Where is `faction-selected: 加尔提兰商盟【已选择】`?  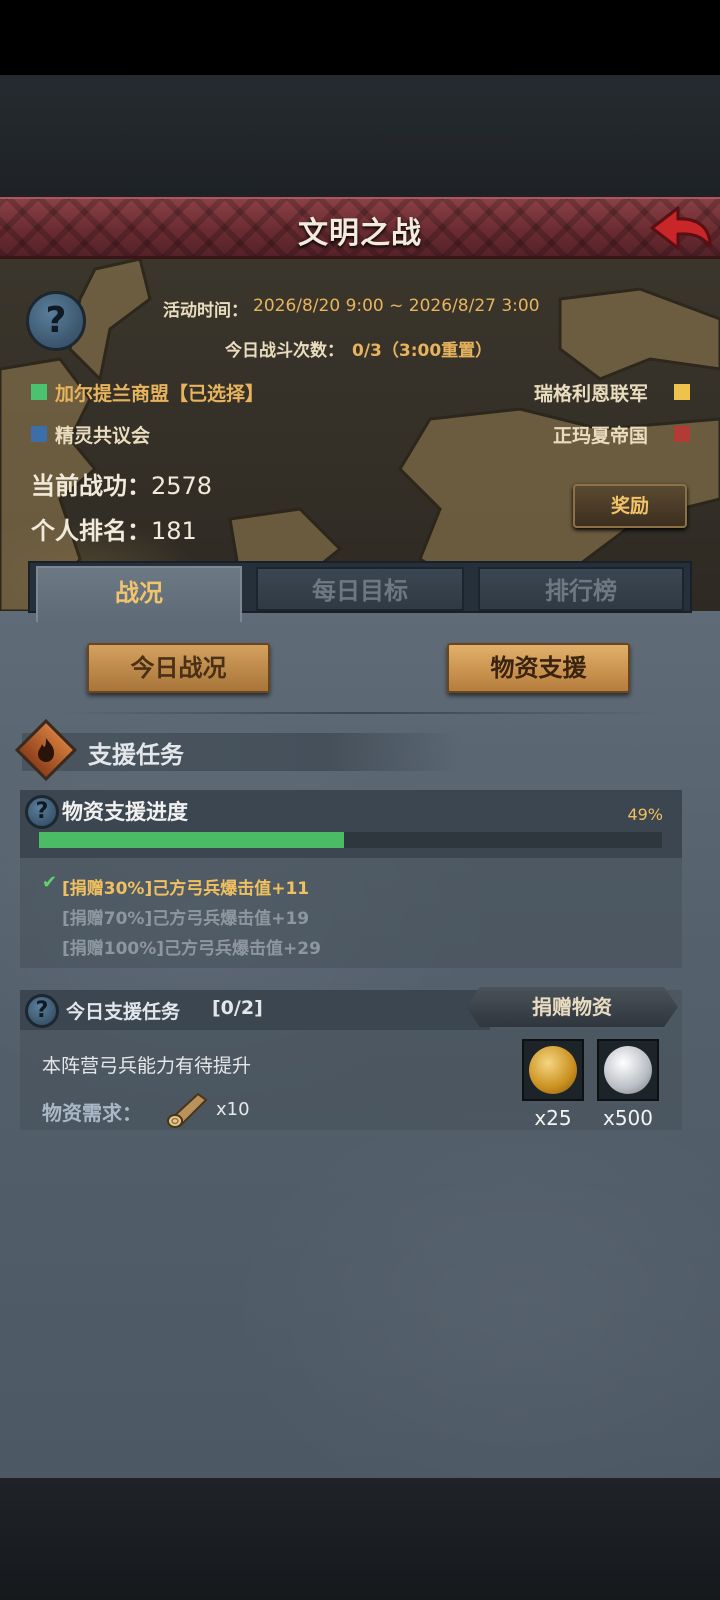 faction-selected: 加尔提兰商盟【已选择】 is located at coordinates (160, 394).